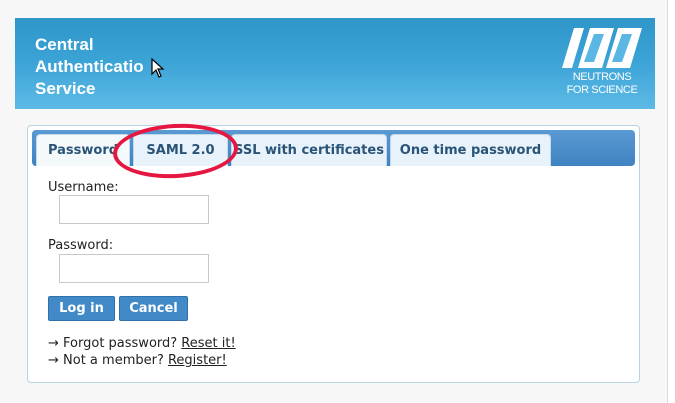 Image resolution: width=675 pixels, height=403 pixels. Describe the element at coordinates (83, 150) in the screenshot. I see `tab-password: Password` at that location.